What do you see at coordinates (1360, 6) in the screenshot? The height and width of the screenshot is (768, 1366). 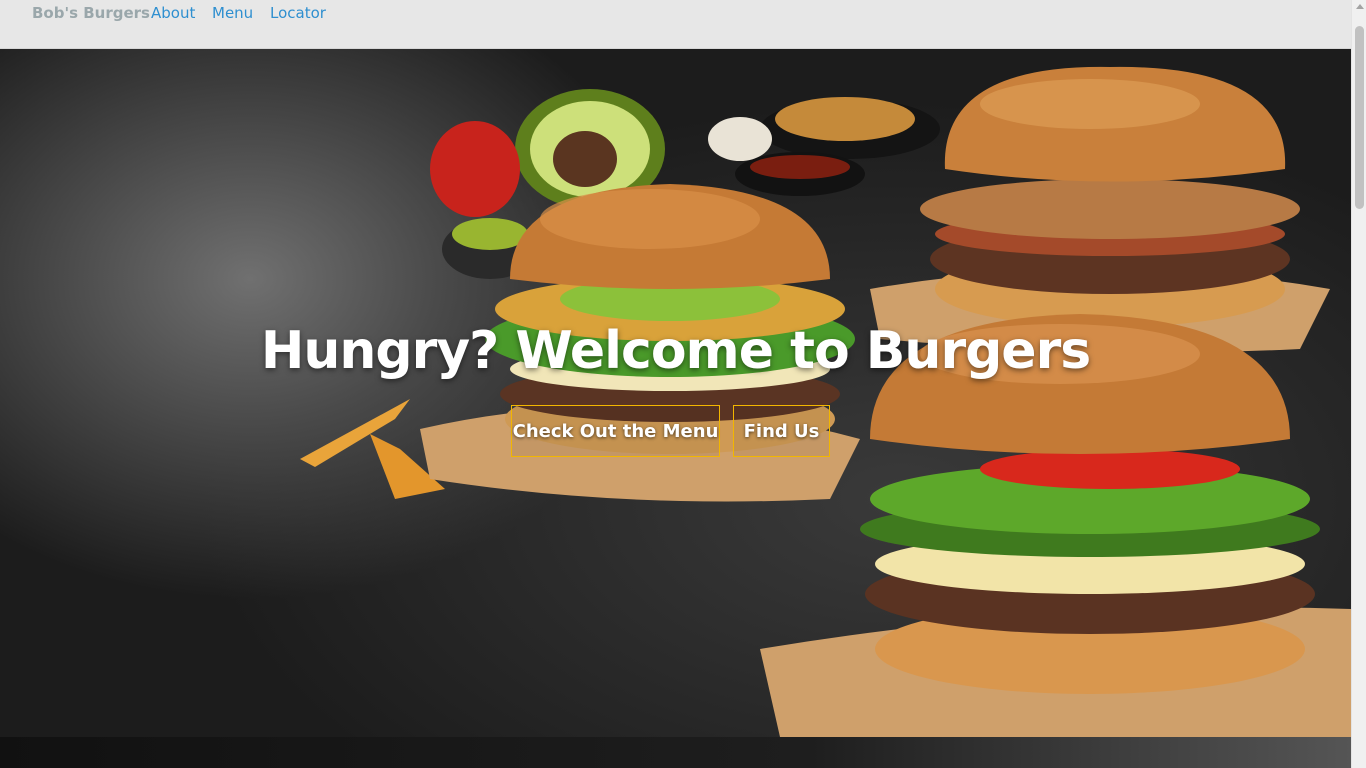 I see `scroll-up-arrow-icon` at bounding box center [1360, 6].